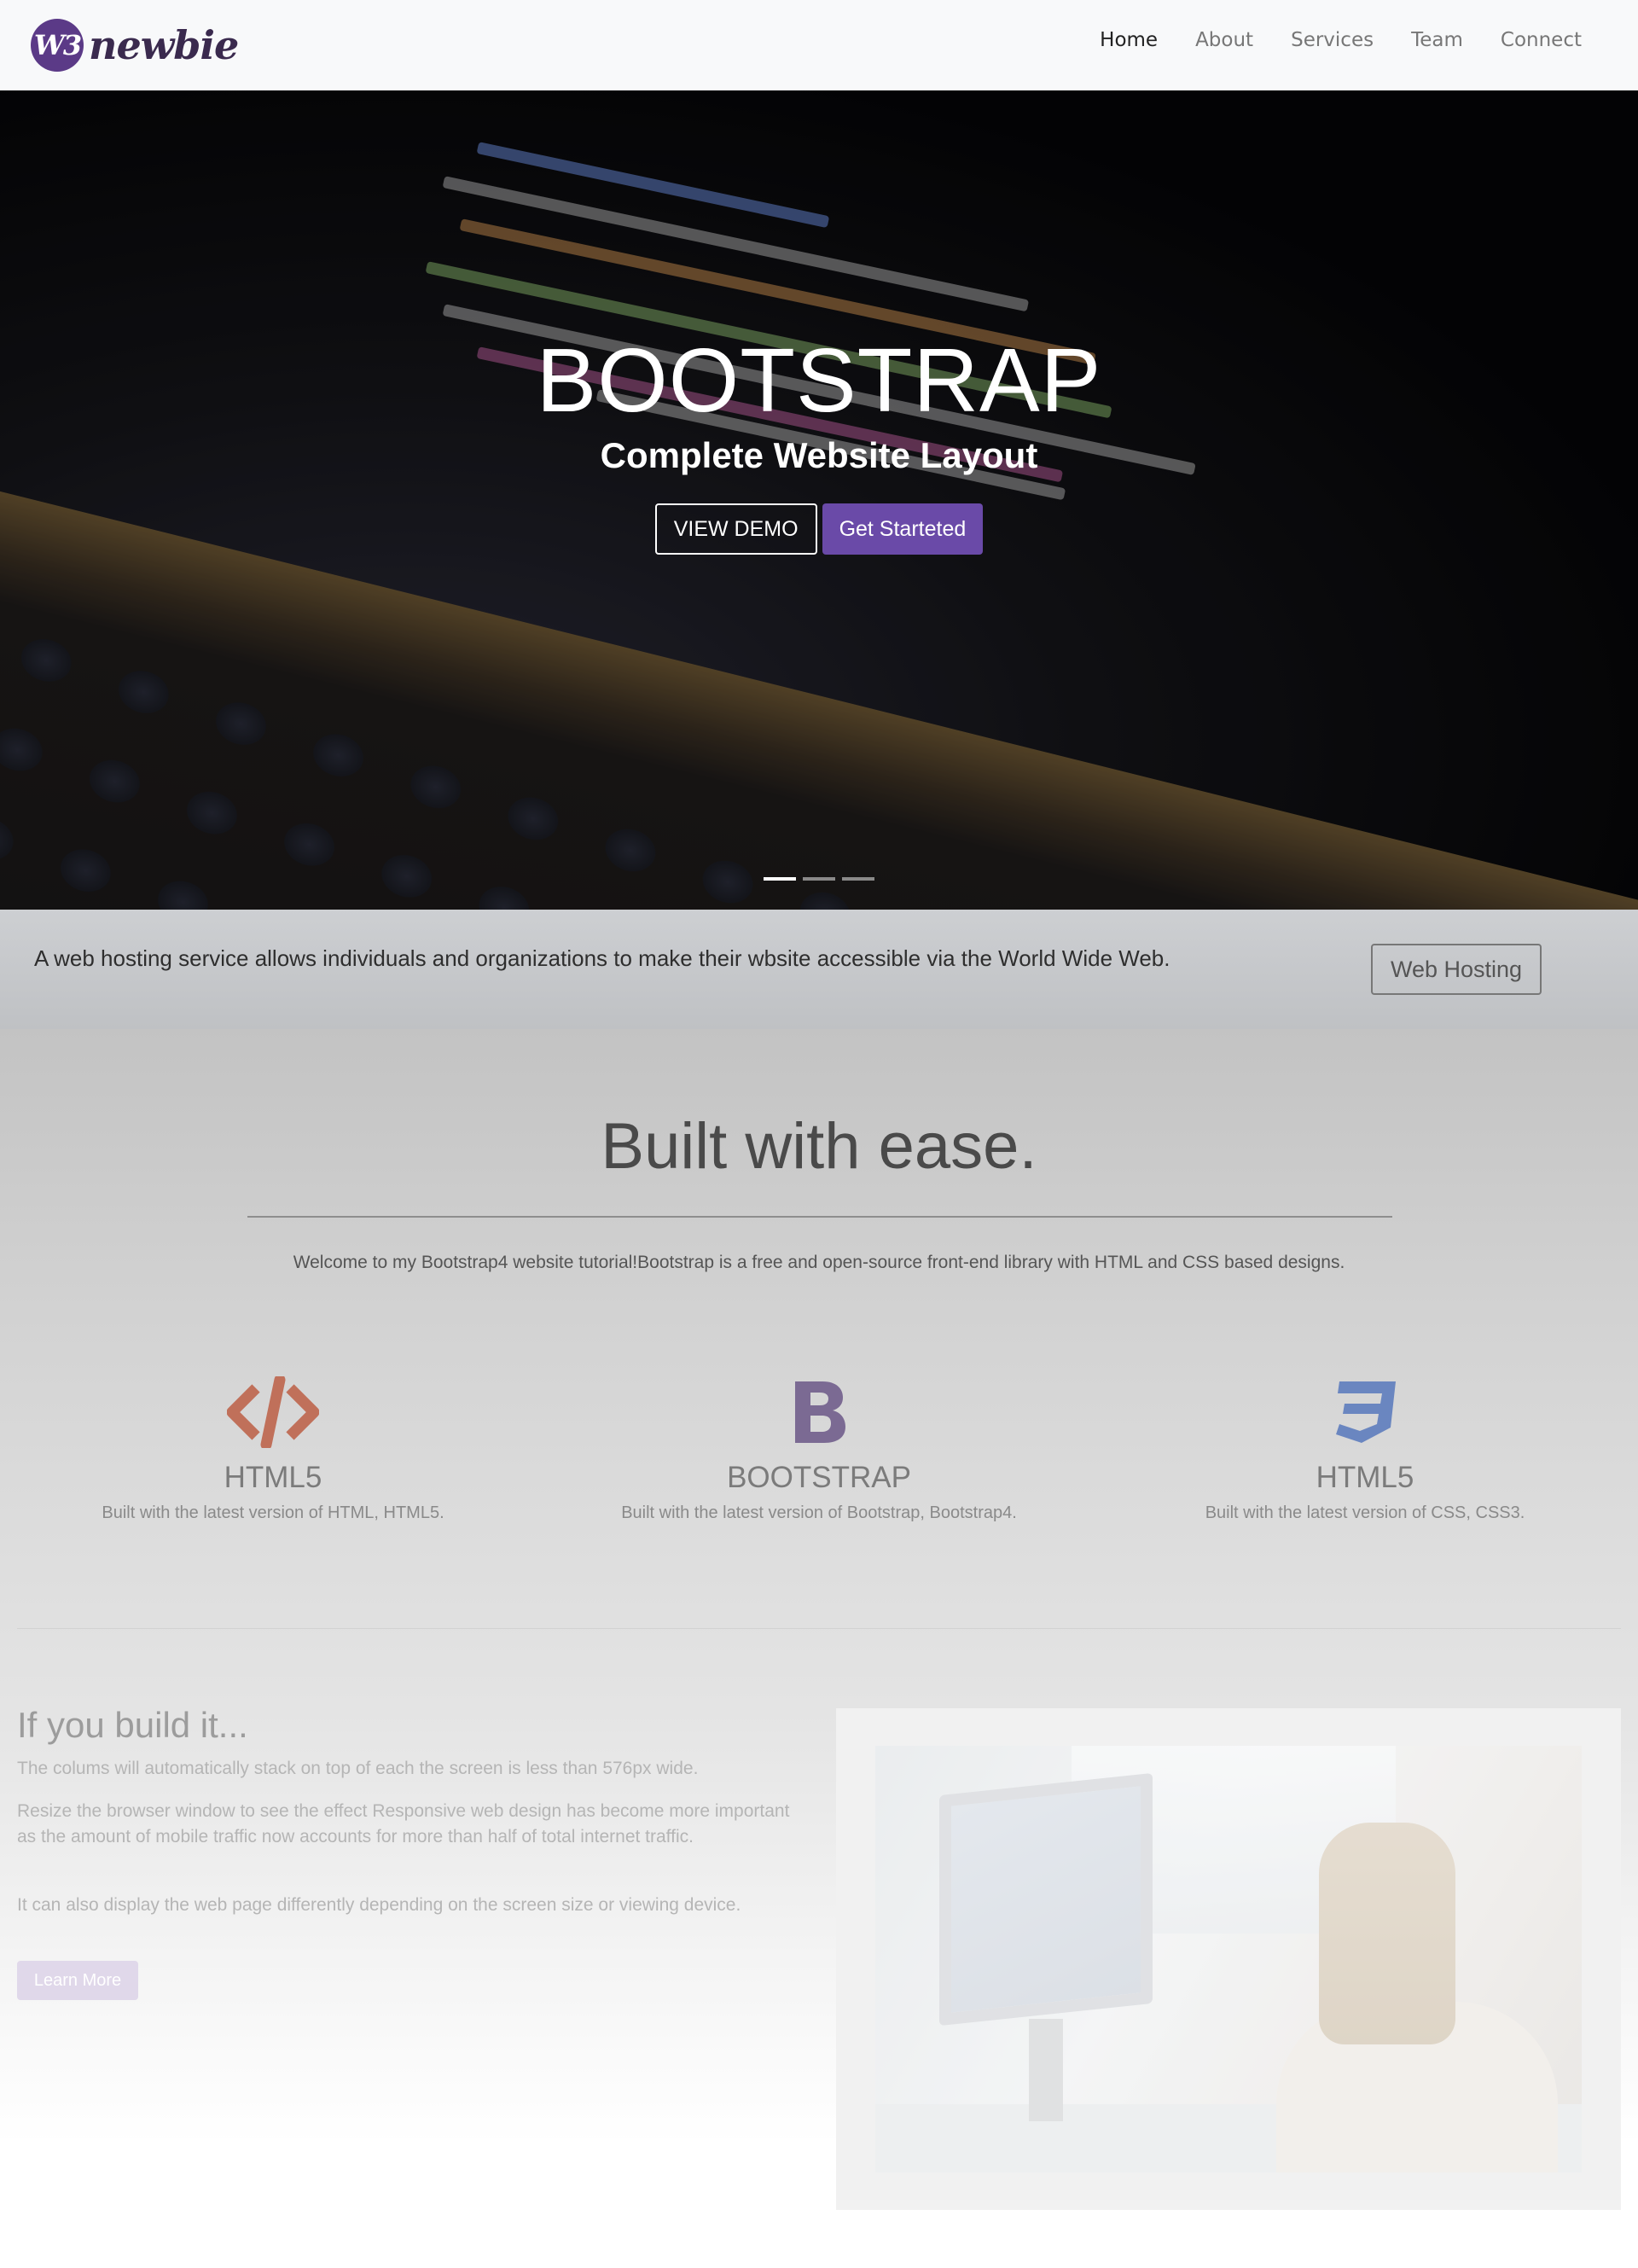  Describe the element at coordinates (819, 1628) in the screenshot. I see `section-divider` at that location.